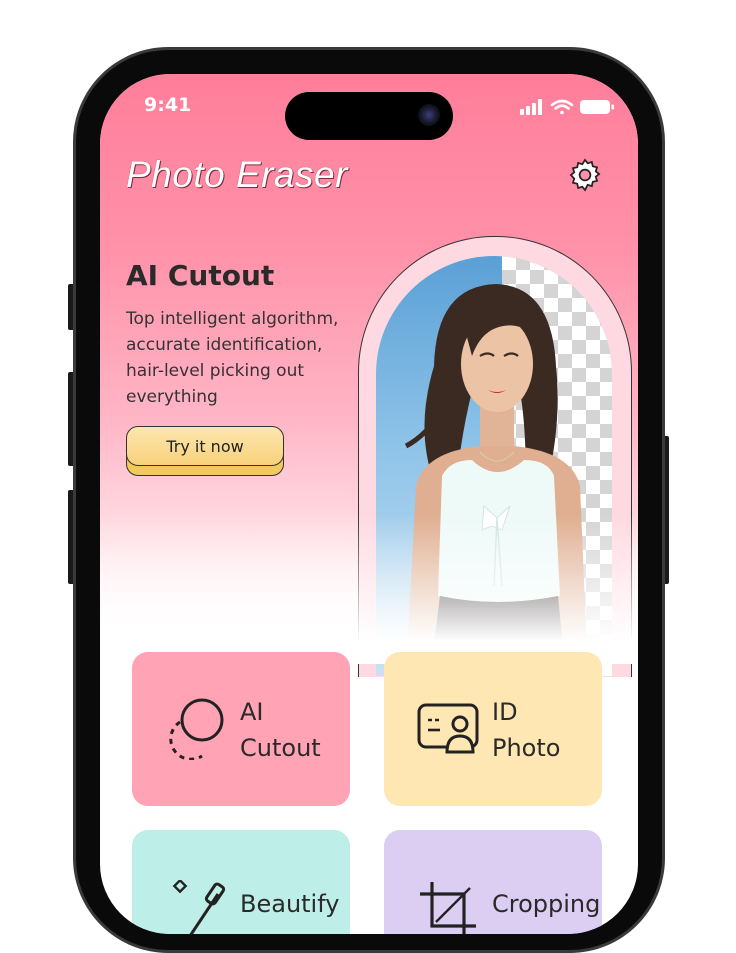  Describe the element at coordinates (290, 904) in the screenshot. I see `card-label-line1: Beautify` at that location.